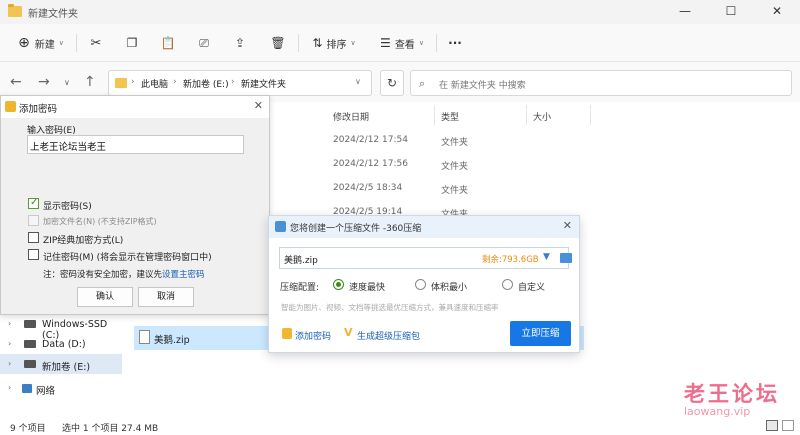 The width and height of the screenshot is (800, 435). I want to click on browse-folder-icon, so click(566, 258).